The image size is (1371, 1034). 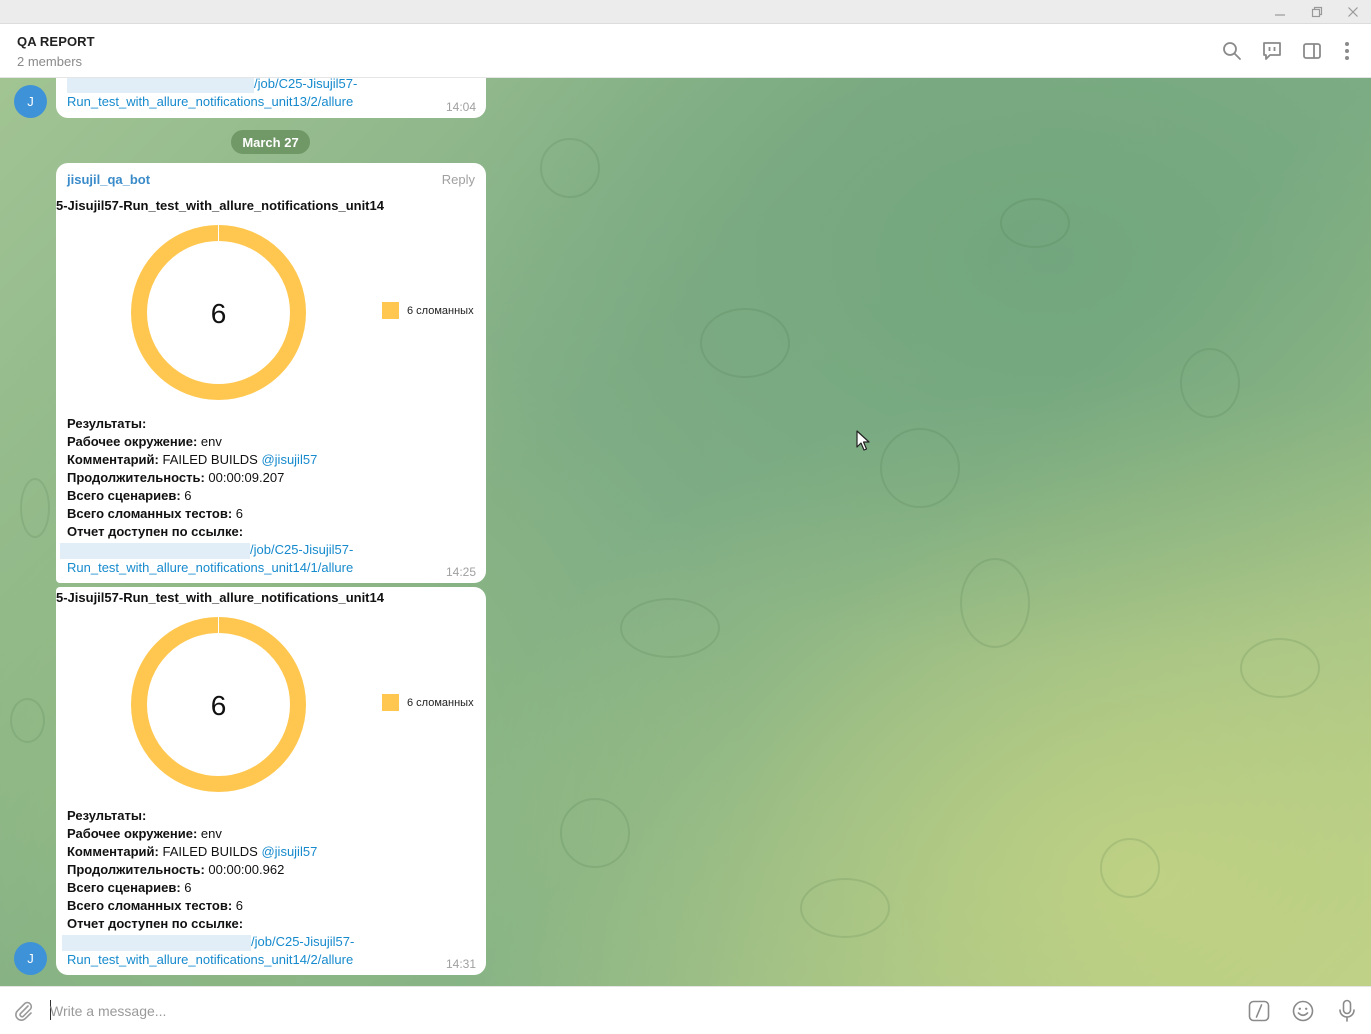 What do you see at coordinates (1353, 12) in the screenshot?
I see `close-icon` at bounding box center [1353, 12].